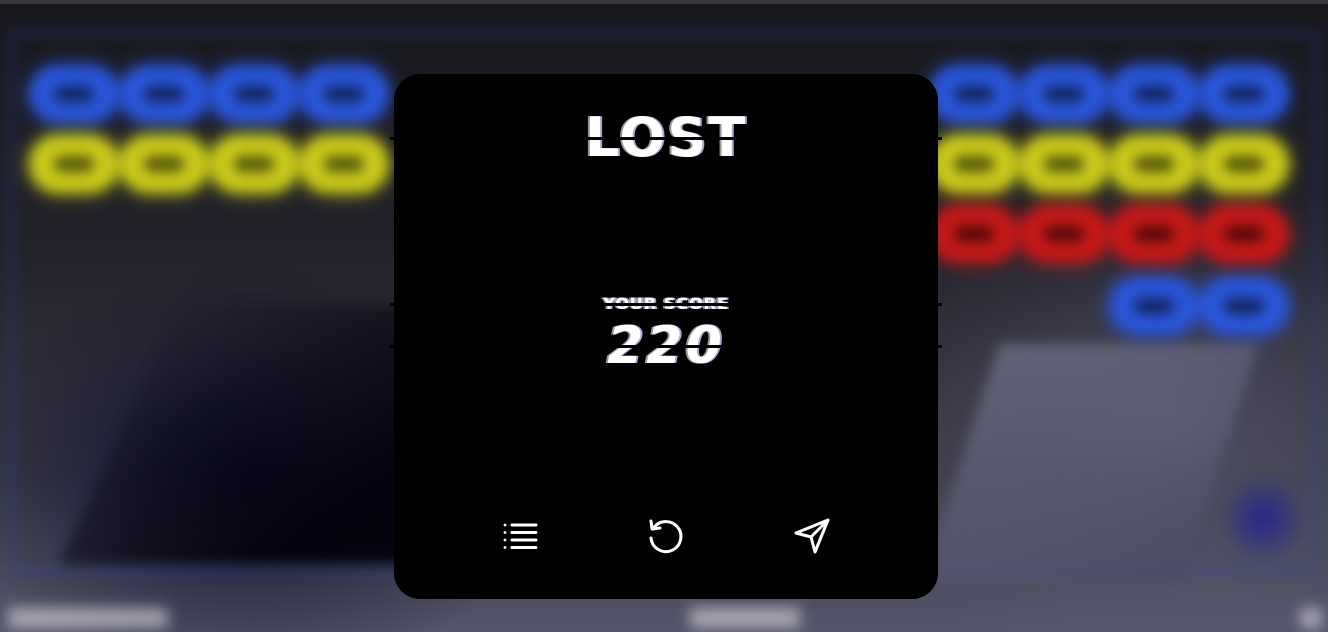 The width and height of the screenshot is (1328, 632). I want to click on score-label: YOUR SCORE, so click(666, 303).